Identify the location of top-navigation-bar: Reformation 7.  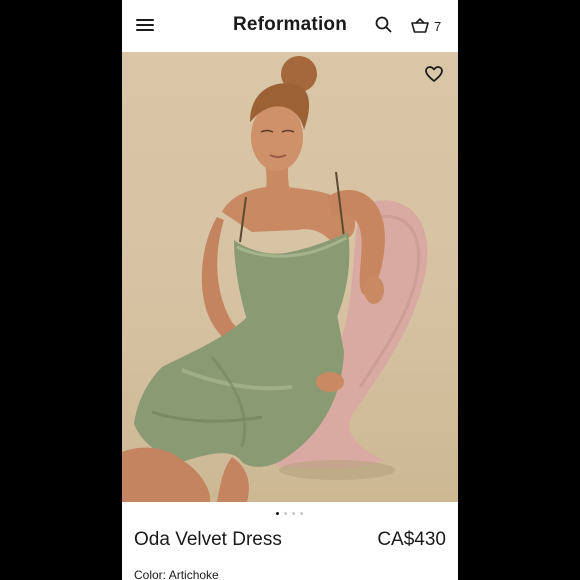
(290, 26).